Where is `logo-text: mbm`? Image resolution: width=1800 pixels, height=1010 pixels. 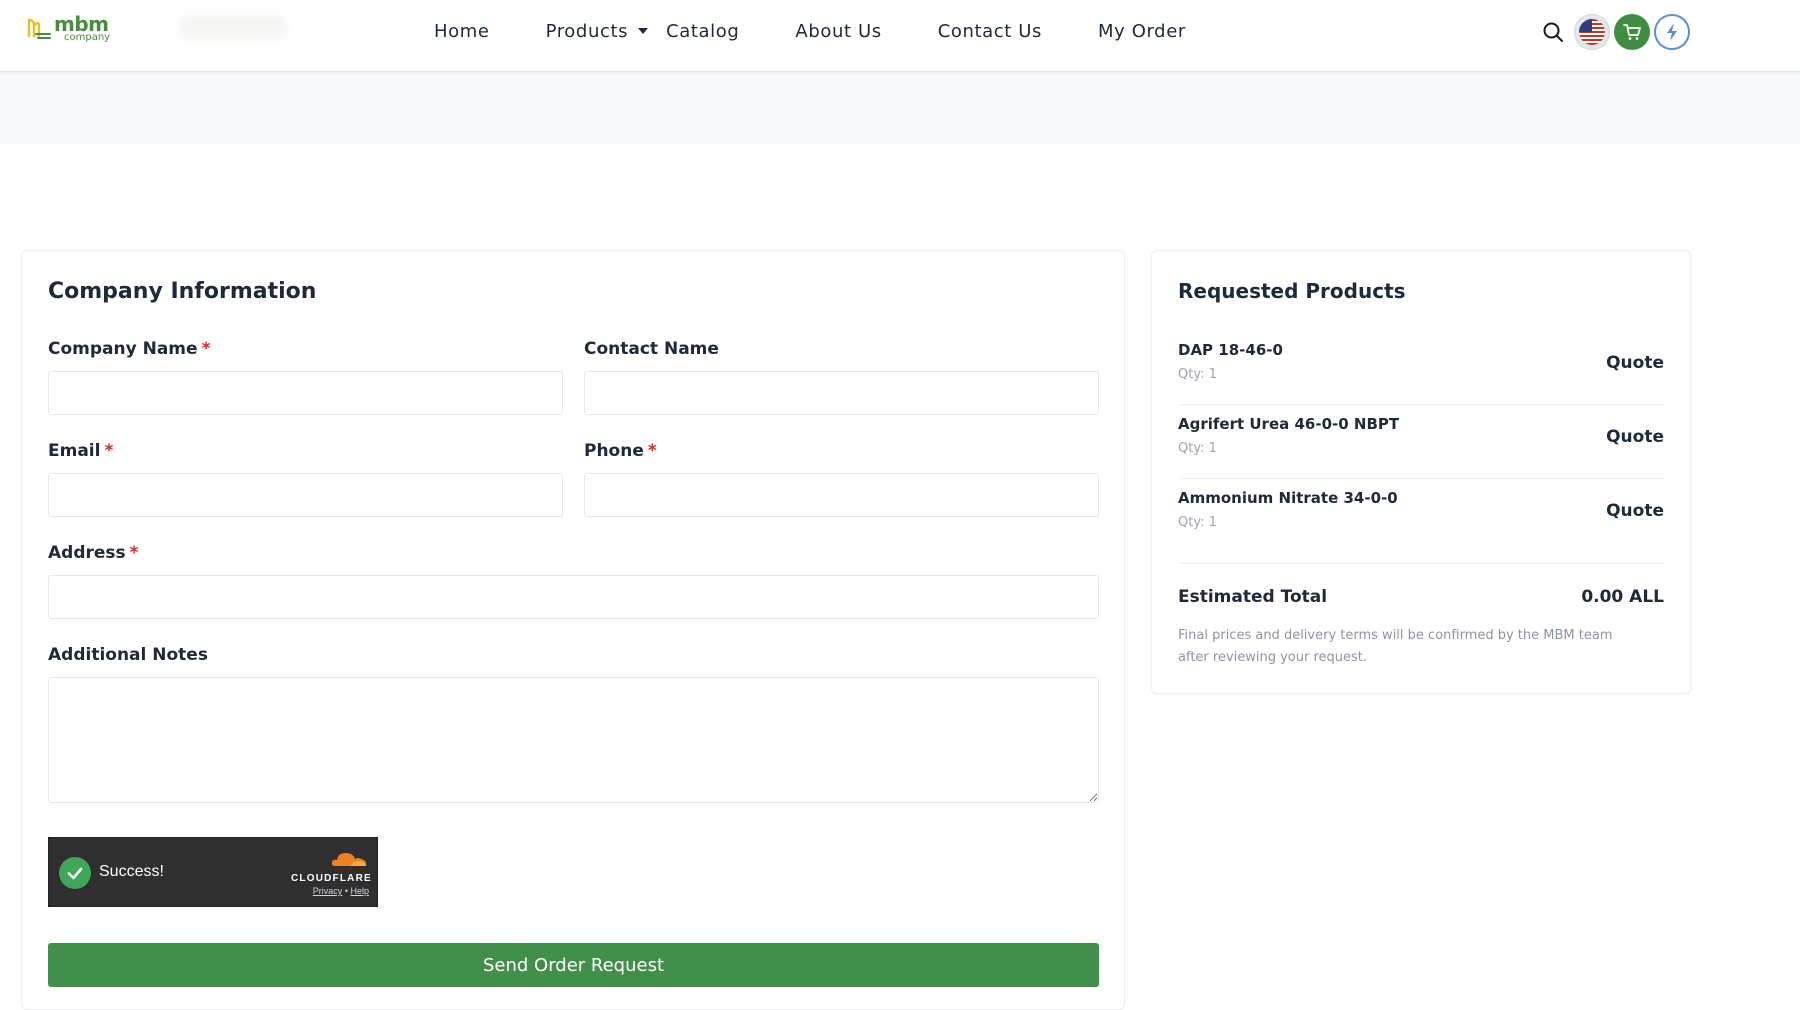 logo-text: mbm is located at coordinates (81, 24).